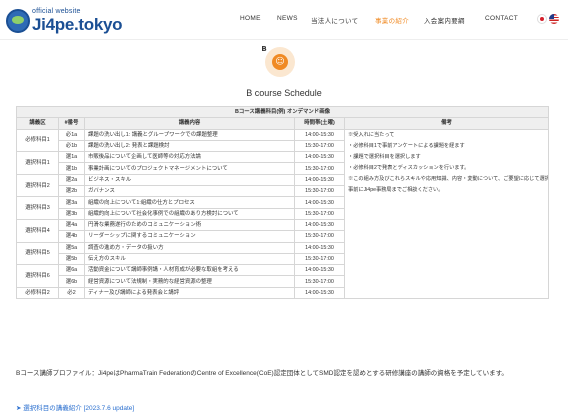 The image size is (568, 414). What do you see at coordinates (71, 191) in the screenshot?
I see `row-number: 選2b` at bounding box center [71, 191].